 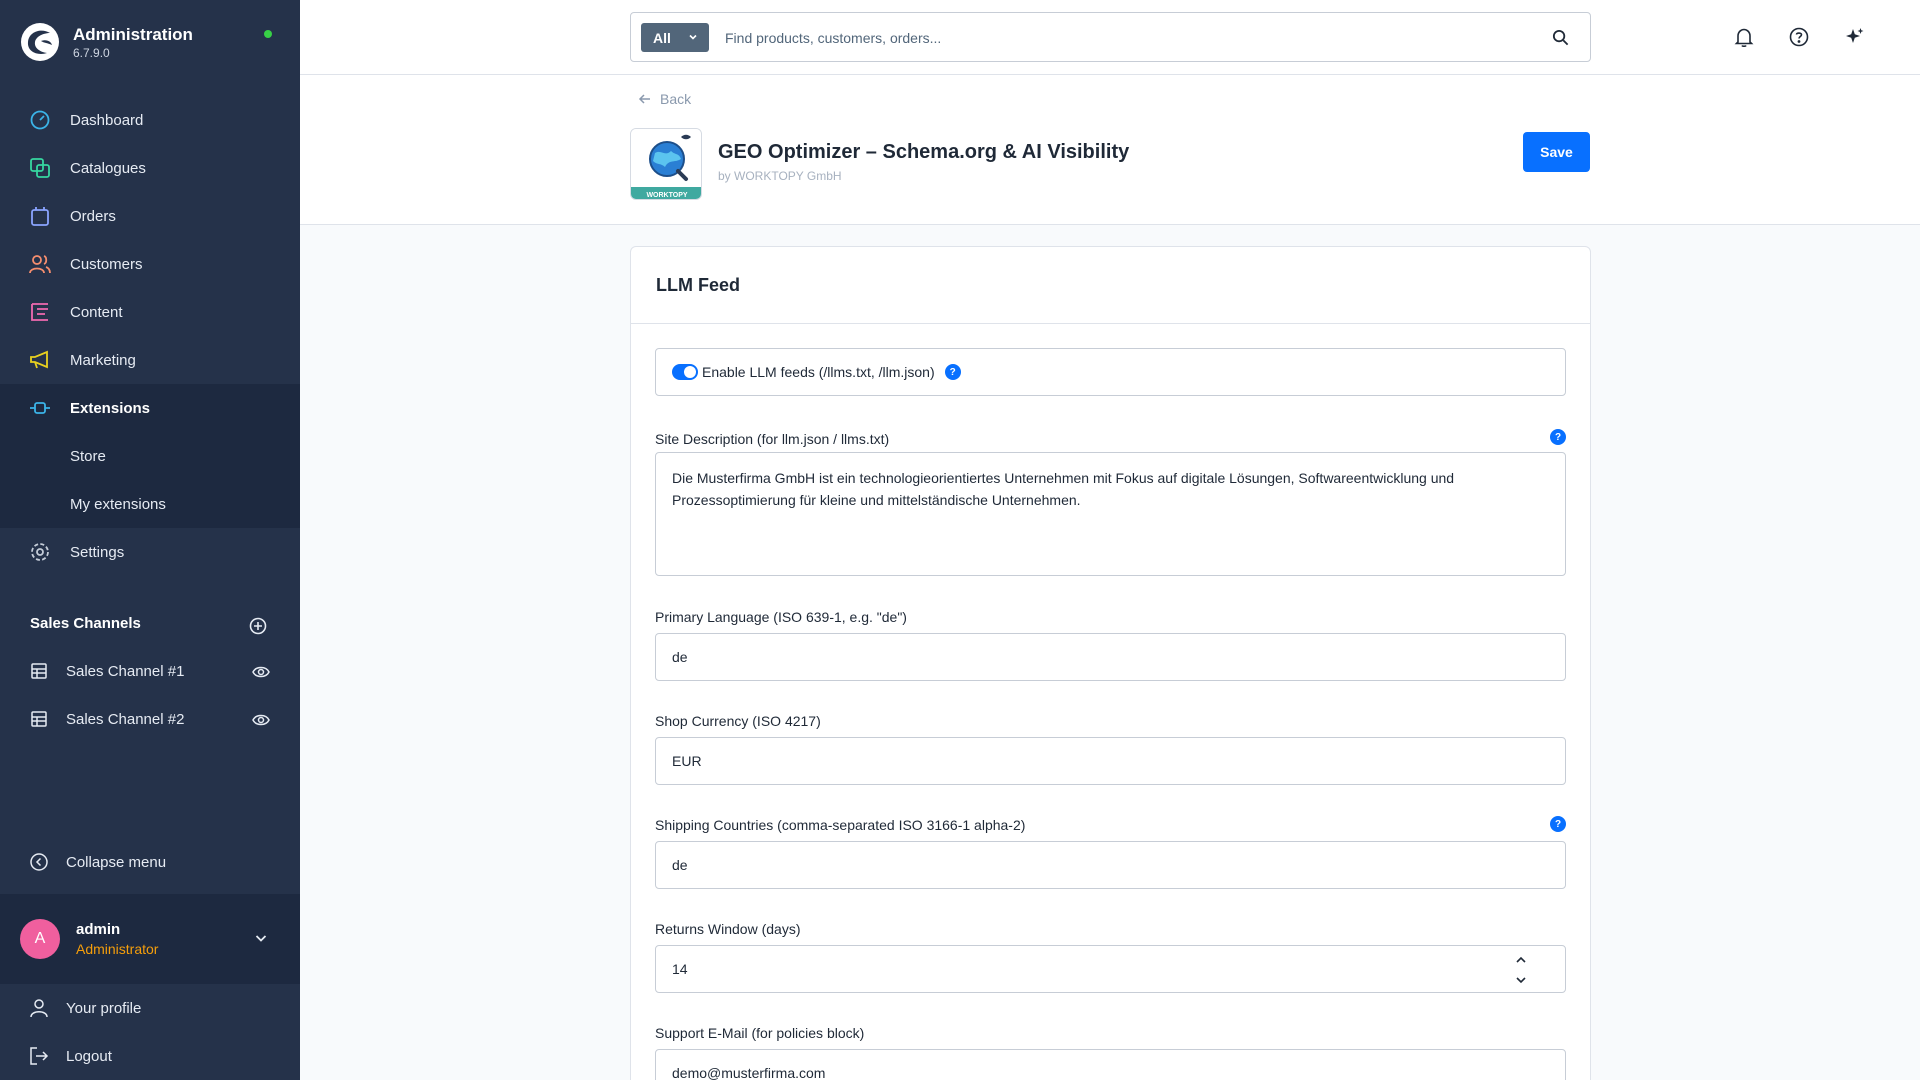 I want to click on support-email-label: Support E-Mail (for policies block), so click(x=760, y=1033).